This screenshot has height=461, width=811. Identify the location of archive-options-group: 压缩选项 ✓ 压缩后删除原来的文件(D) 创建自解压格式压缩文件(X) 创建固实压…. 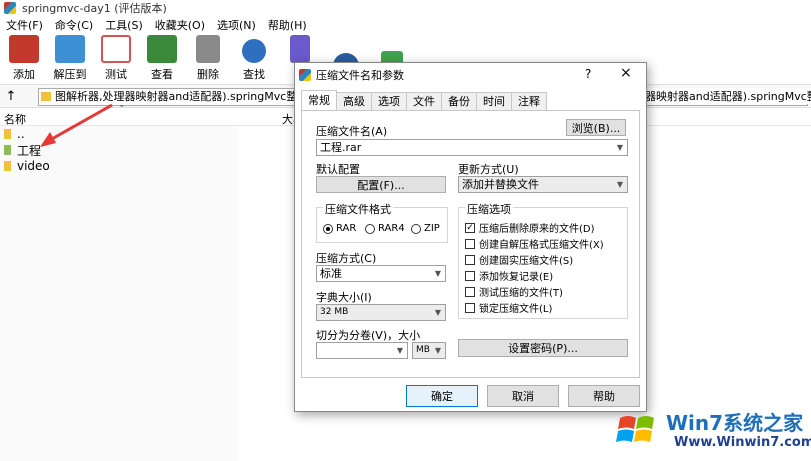
(543, 260).